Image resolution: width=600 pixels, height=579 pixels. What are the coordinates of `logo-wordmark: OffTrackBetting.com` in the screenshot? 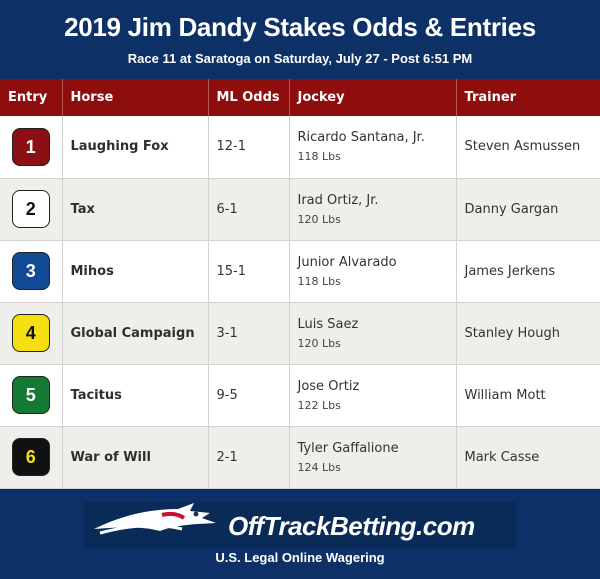 It's located at (351, 526).